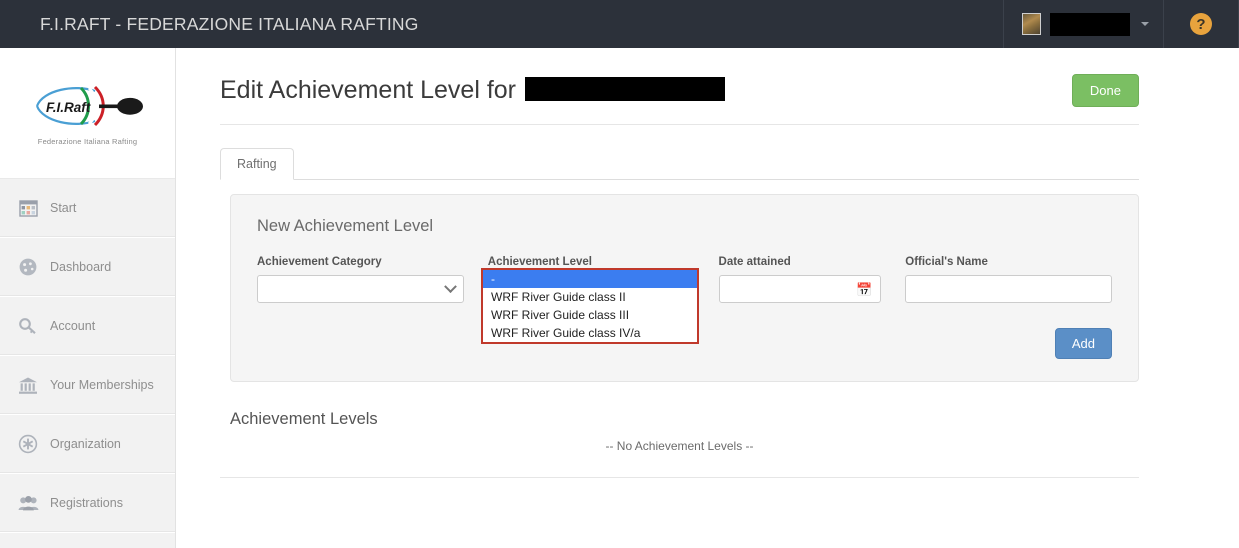 Image resolution: width=1239 pixels, height=548 pixels. What do you see at coordinates (360, 289) in the screenshot?
I see `achievement-category-select` at bounding box center [360, 289].